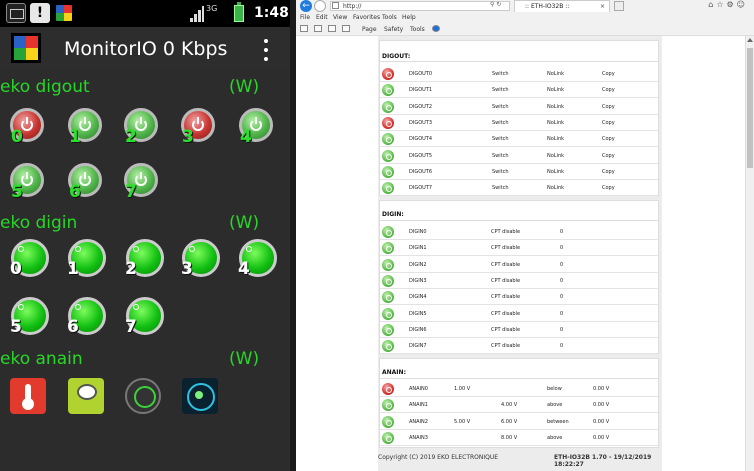 The height and width of the screenshot is (471, 754). I want to click on home-cmd-icon, so click(304, 28).